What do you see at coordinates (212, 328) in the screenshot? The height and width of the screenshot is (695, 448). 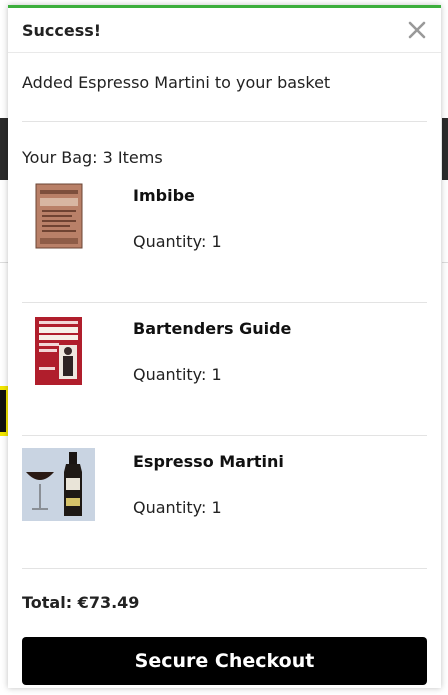 I see `product-name: Bartenders Guide` at bounding box center [212, 328].